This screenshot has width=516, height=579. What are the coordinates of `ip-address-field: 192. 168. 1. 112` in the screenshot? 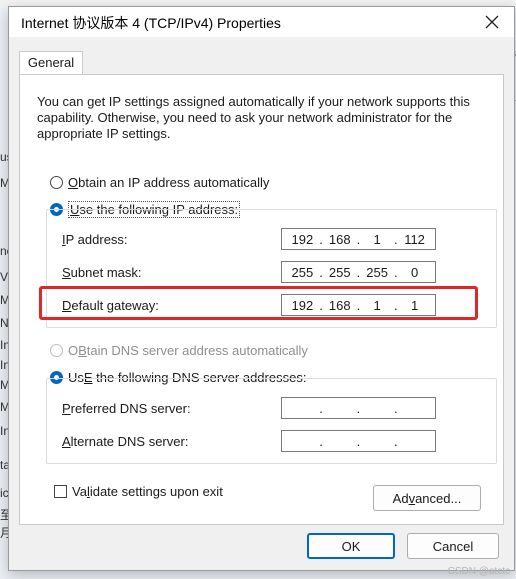 It's located at (358, 239).